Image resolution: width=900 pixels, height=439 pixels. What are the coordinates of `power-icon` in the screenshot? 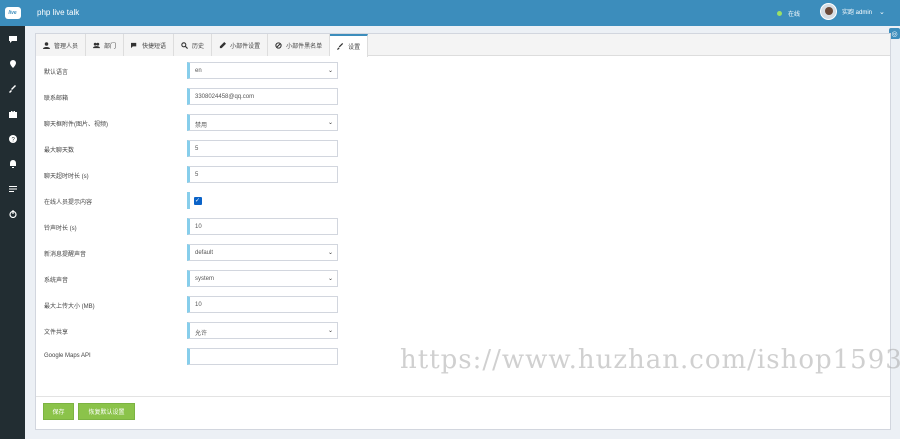 It's located at (12, 213).